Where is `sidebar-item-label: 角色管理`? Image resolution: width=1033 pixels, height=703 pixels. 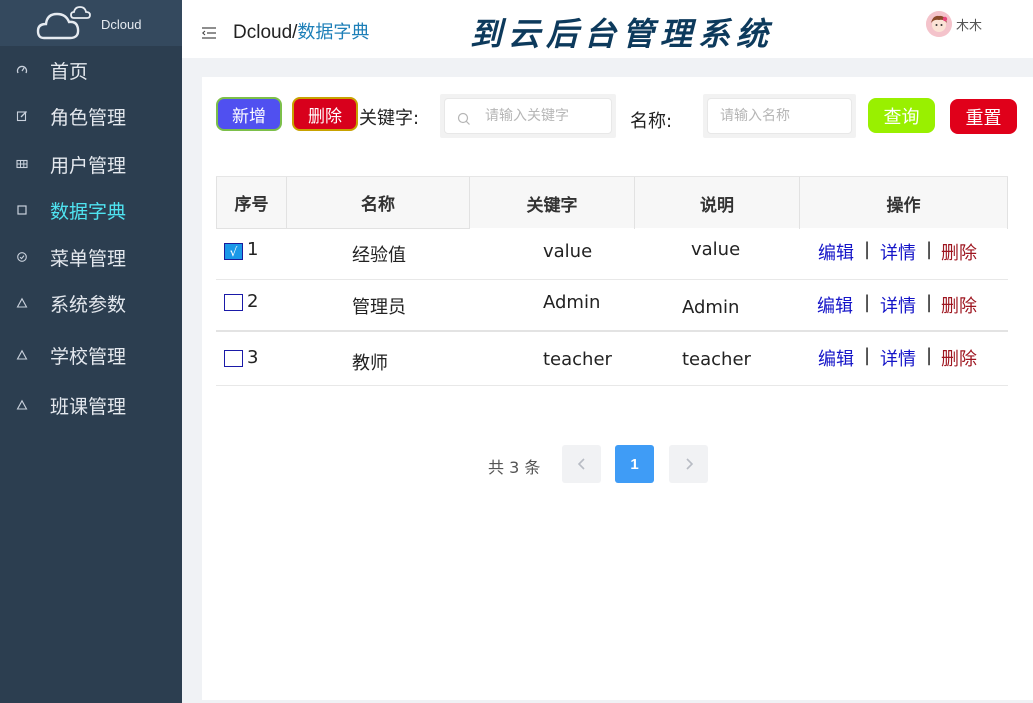 sidebar-item-label: 角色管理 is located at coordinates (88, 117).